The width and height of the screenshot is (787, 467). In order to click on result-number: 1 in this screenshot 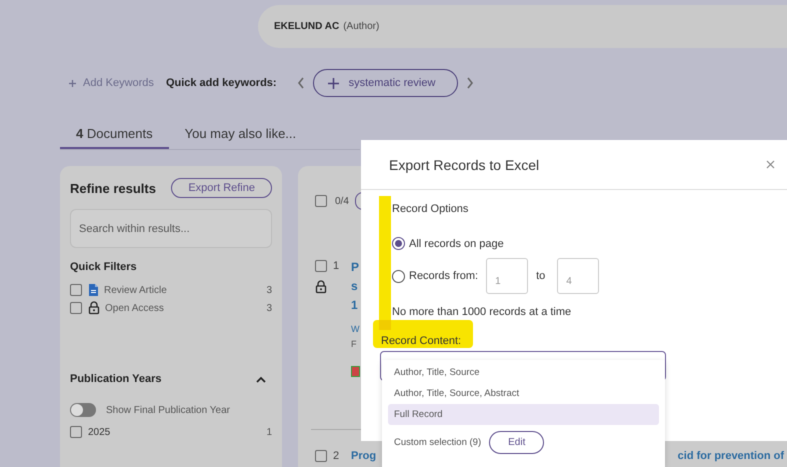, I will do `click(336, 266)`.